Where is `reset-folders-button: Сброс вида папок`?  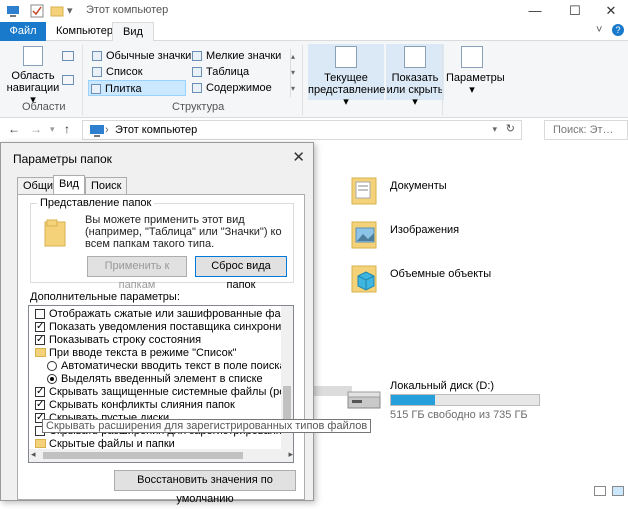 reset-folders-button: Сброс вида папок is located at coordinates (241, 273).